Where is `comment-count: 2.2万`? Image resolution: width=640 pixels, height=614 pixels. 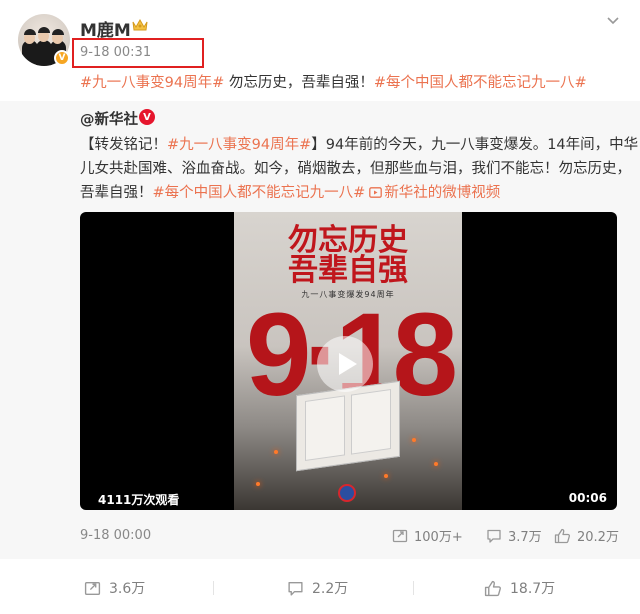 comment-count: 2.2万 is located at coordinates (330, 589).